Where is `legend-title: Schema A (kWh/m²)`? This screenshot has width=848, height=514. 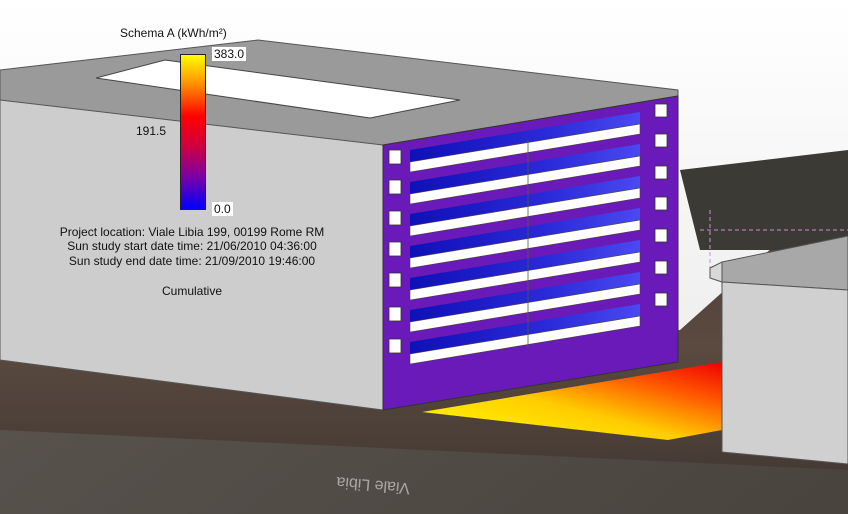 legend-title: Schema A (kWh/m²) is located at coordinates (173, 33).